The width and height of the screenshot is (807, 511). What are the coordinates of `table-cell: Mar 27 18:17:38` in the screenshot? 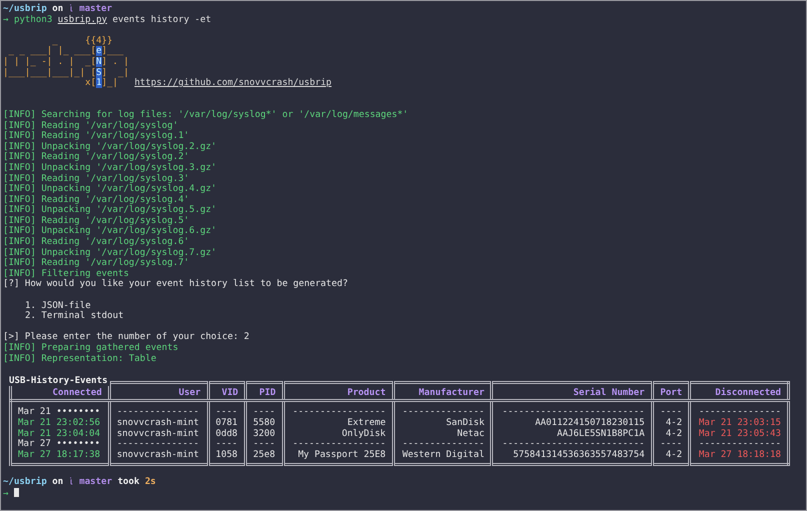 It's located at (60, 457).